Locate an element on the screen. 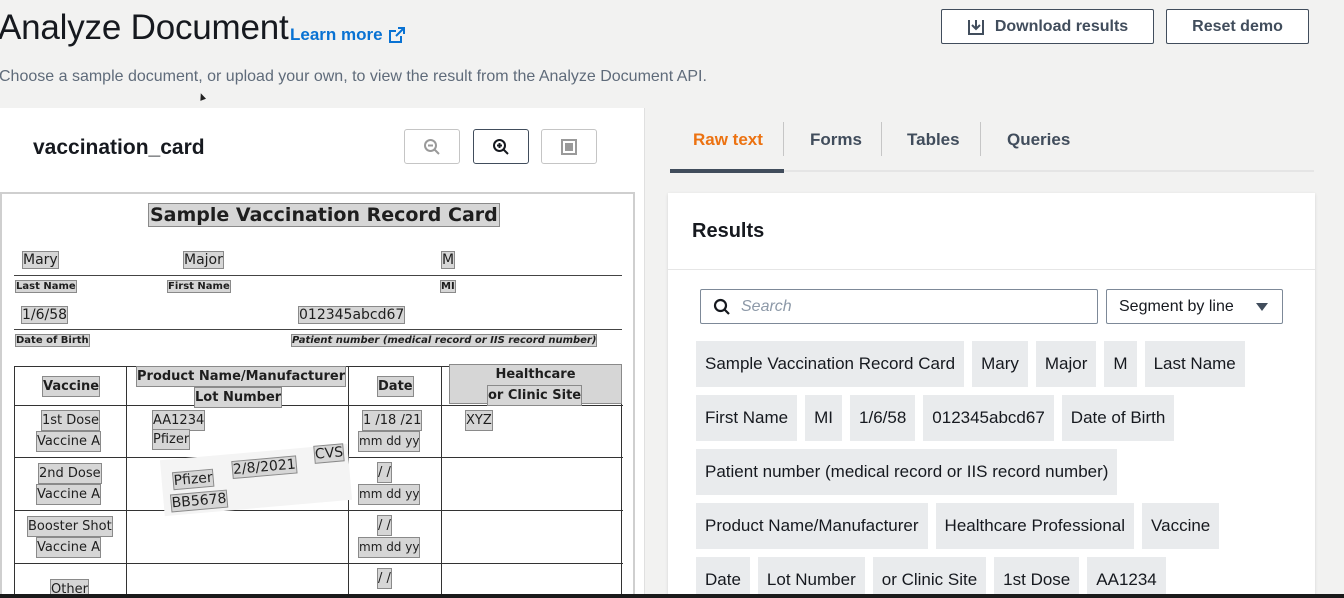 This screenshot has height=598, width=1344. row3-date-hint: mm dd yy is located at coordinates (389, 547).